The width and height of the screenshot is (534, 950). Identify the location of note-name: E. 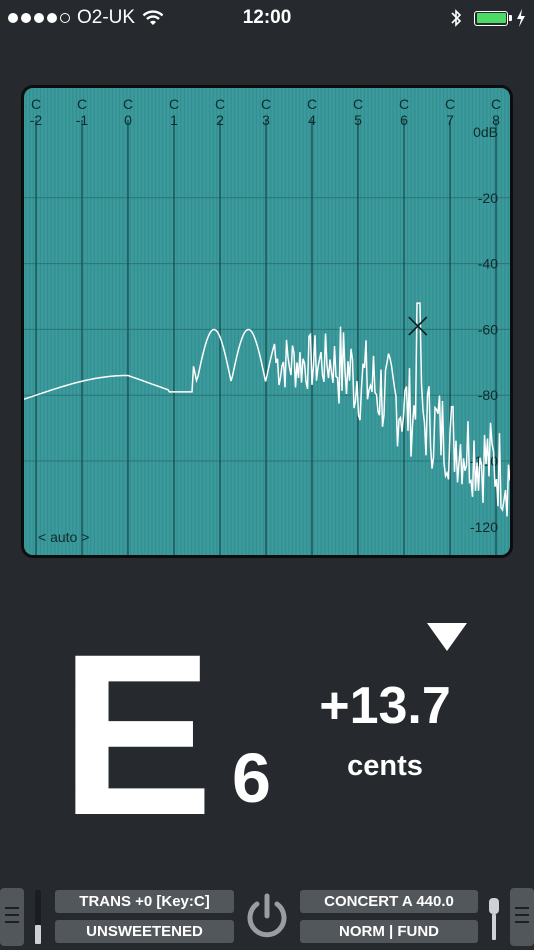
(137, 734).